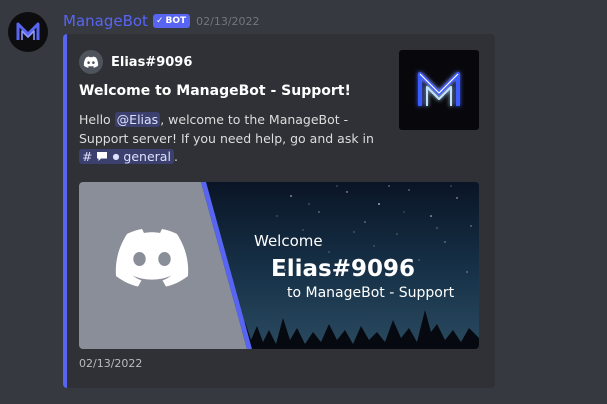 Image resolution: width=607 pixels, height=404 pixels. Describe the element at coordinates (215, 91) in the screenshot. I see `embed-title: Welcome to ManageBot - Support!` at that location.